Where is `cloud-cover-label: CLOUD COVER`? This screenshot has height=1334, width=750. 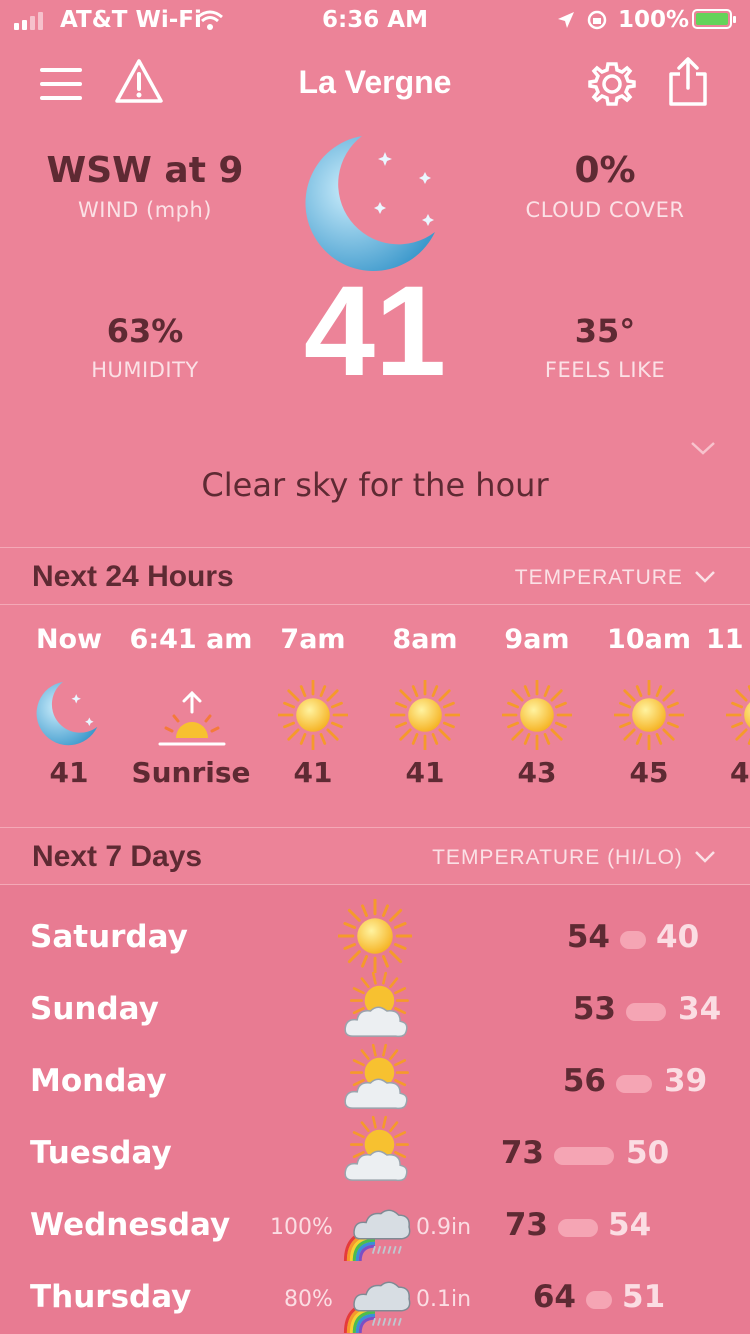
cloud-cover-label: CLOUD COVER is located at coordinates (605, 210).